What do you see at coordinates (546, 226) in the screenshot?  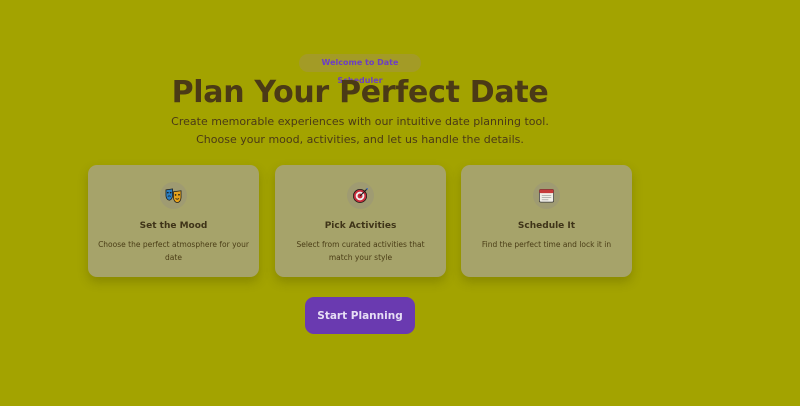 I see `feature-title: Schedule It` at bounding box center [546, 226].